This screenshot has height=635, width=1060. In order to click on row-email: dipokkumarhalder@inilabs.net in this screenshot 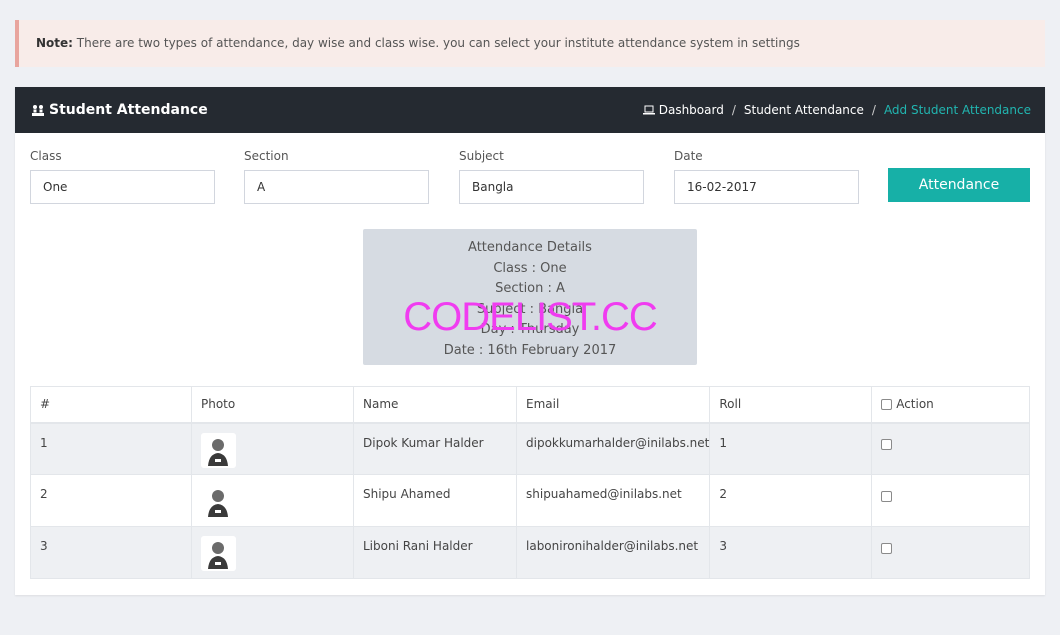, I will do `click(613, 448)`.